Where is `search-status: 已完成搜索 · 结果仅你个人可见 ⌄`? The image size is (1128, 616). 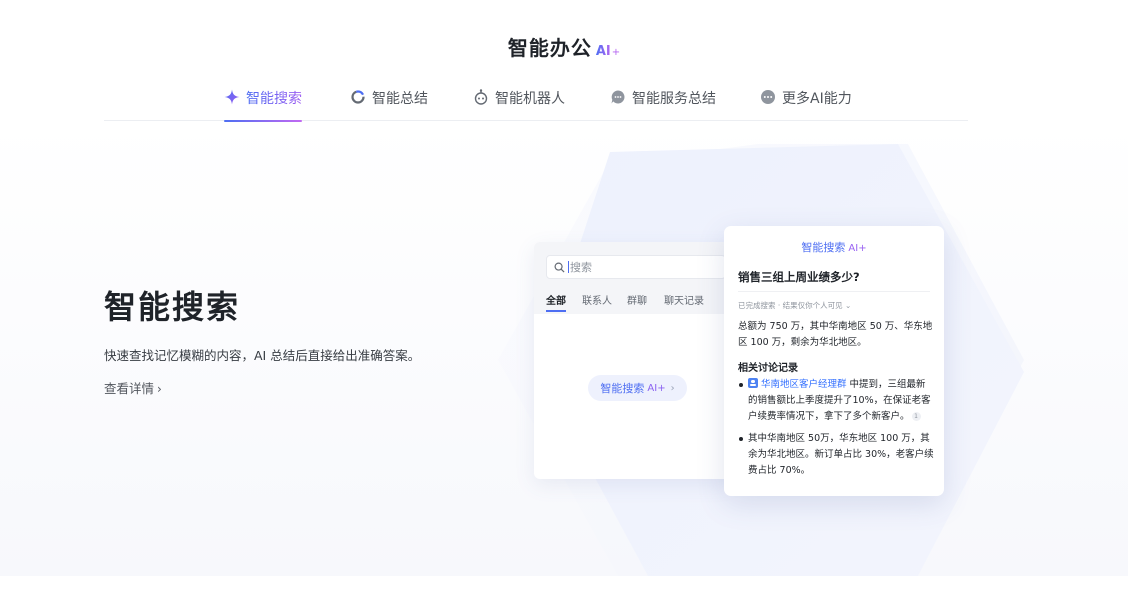
search-status: 已完成搜索 · 结果仅你个人可见 ⌄ is located at coordinates (794, 305).